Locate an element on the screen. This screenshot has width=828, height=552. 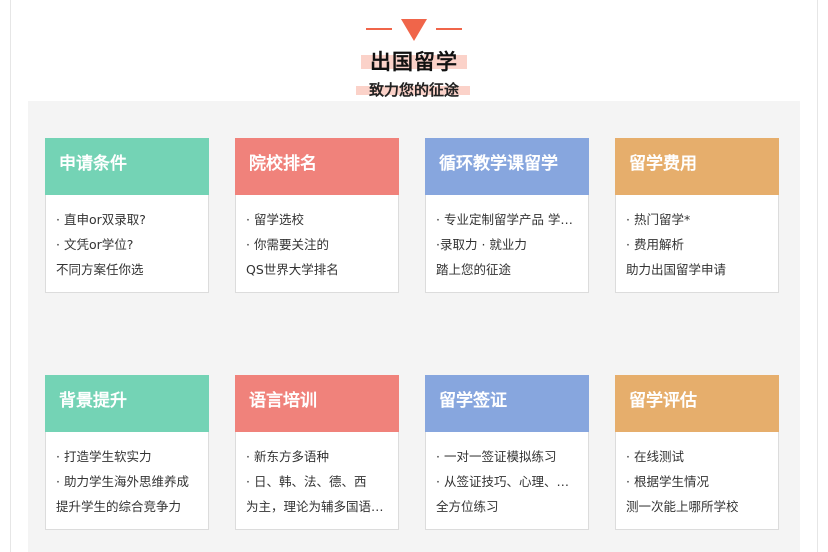
section-title: 出国留学 is located at coordinates (414, 62).